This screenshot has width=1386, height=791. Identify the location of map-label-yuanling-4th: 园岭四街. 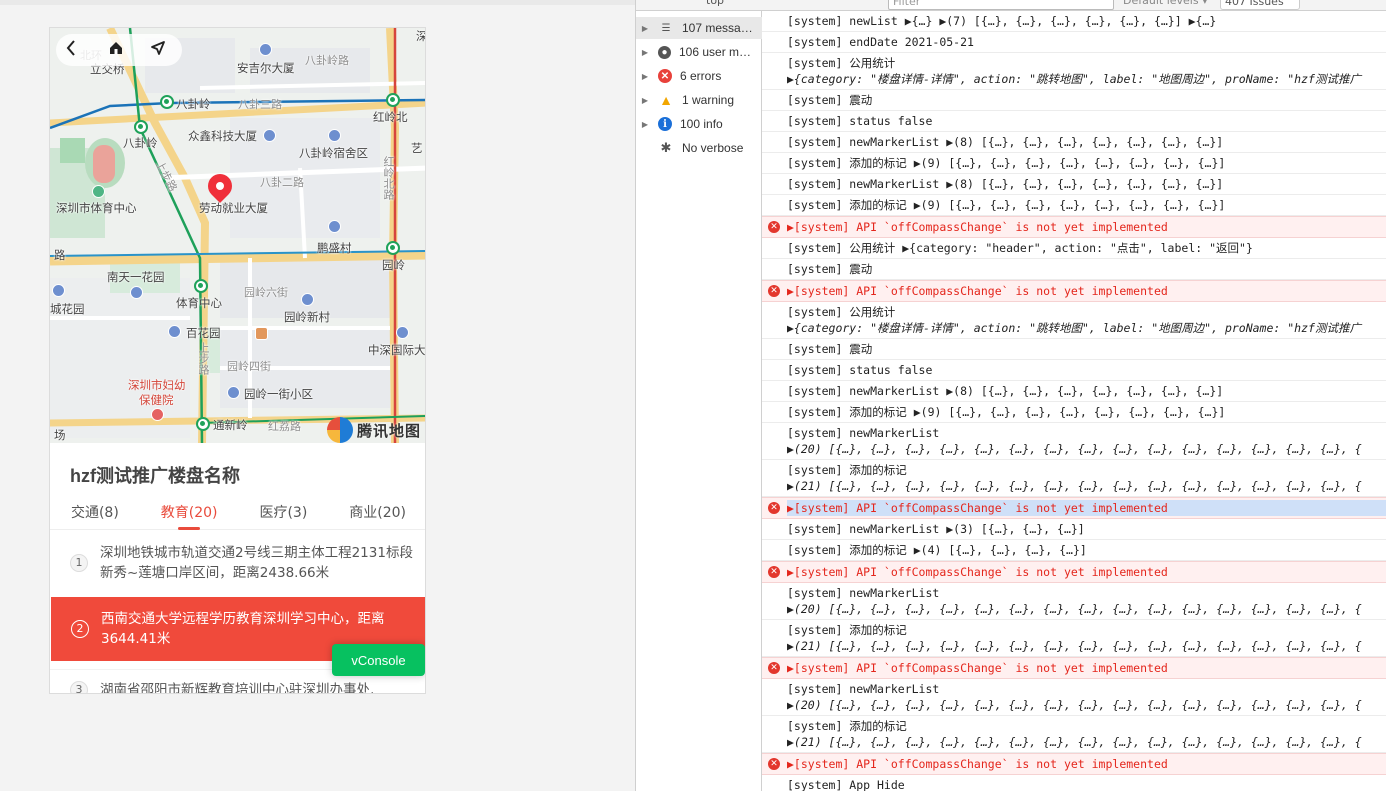
(249, 367).